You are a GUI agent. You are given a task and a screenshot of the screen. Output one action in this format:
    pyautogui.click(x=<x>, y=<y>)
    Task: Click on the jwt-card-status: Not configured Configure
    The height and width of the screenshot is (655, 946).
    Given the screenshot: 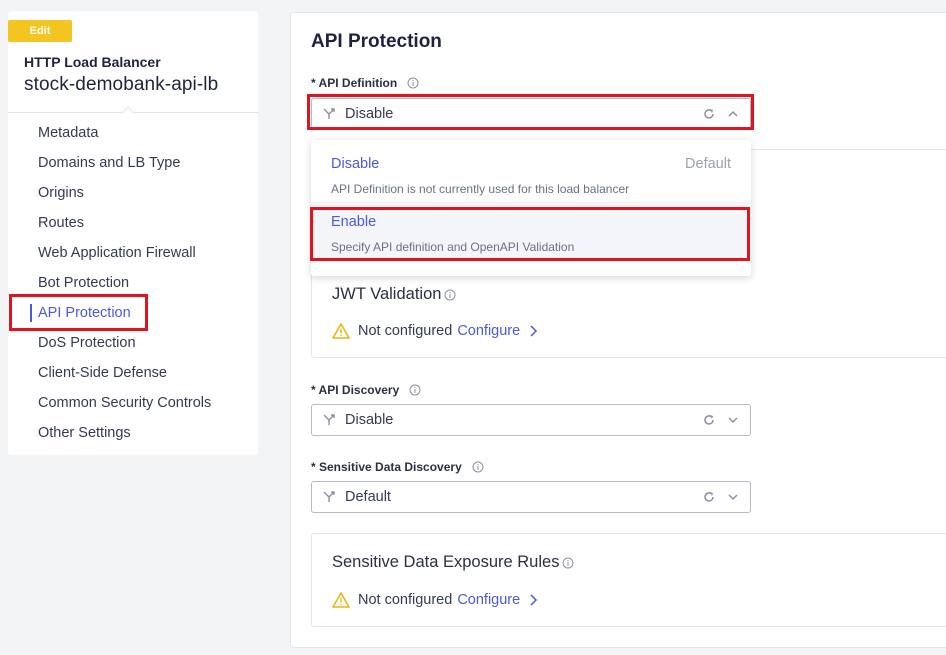 What is the action you would take?
    pyautogui.click(x=435, y=331)
    